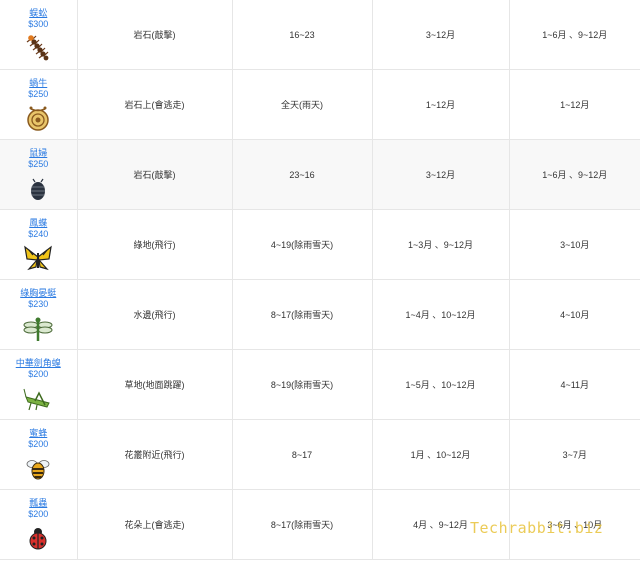 The image size is (640, 561). What do you see at coordinates (38, 468) in the screenshot?
I see `honeybee-icon` at bounding box center [38, 468].